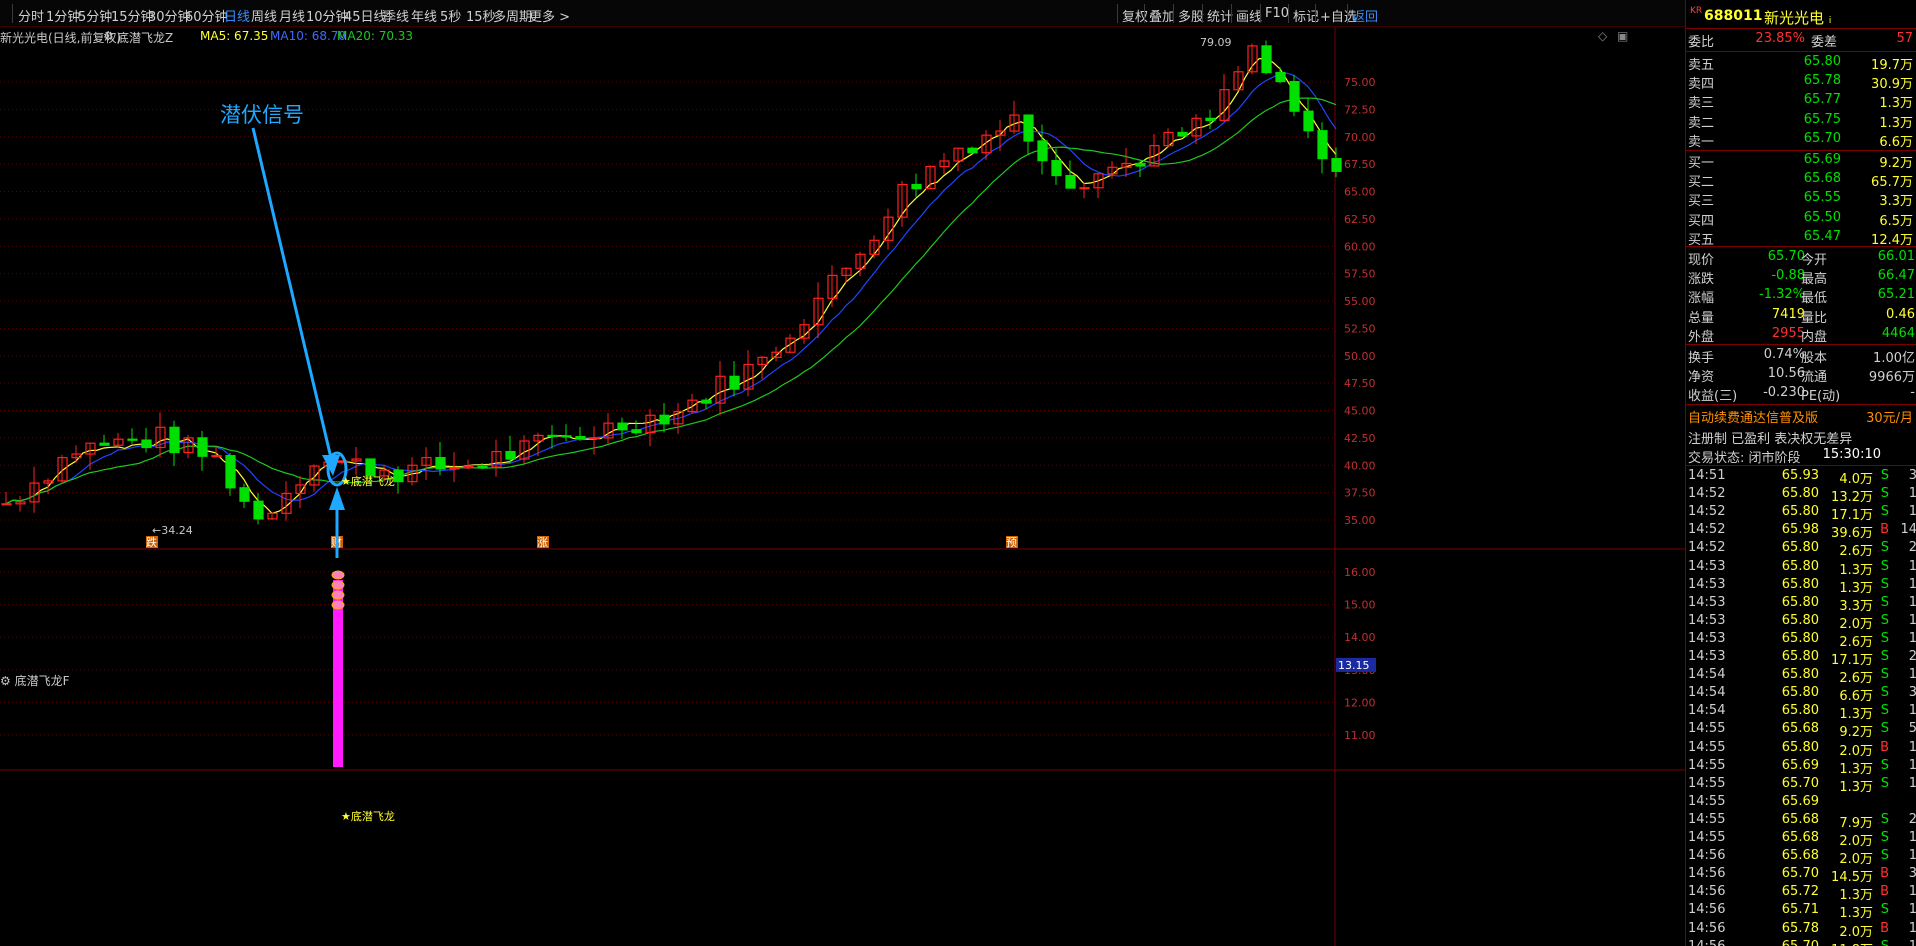 The width and height of the screenshot is (1916, 946). What do you see at coordinates (1801, 180) in the screenshot?
I see `bid-row: 买二 65.68 65.7万` at bounding box center [1801, 180].